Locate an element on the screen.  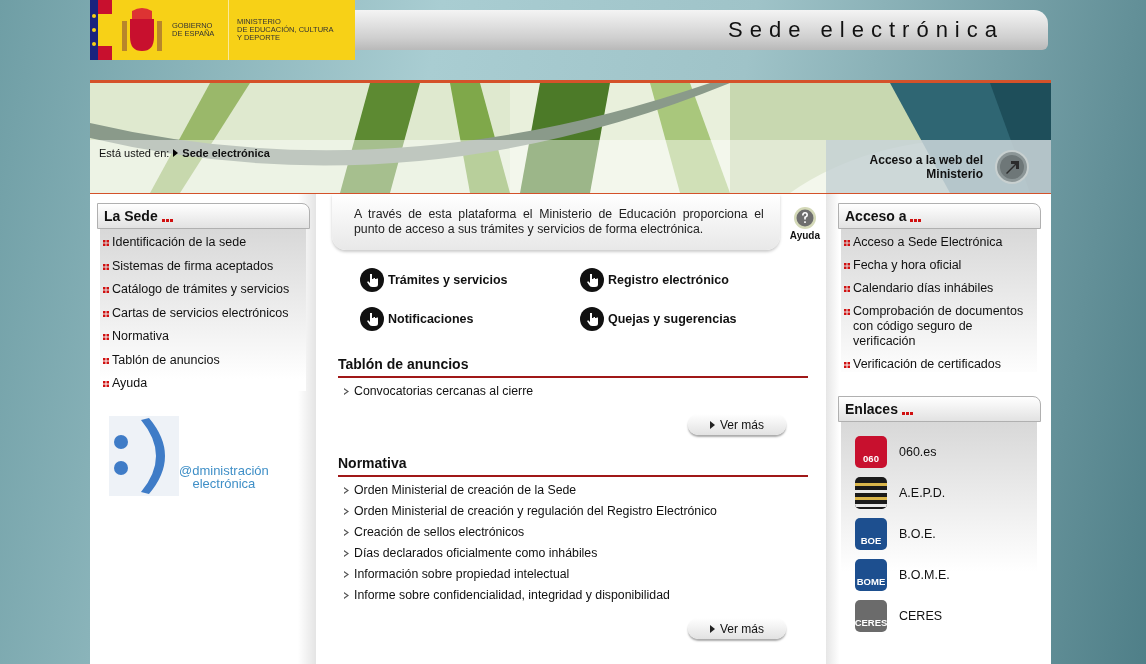
external-link: 060.es is located at coordinates (918, 452).